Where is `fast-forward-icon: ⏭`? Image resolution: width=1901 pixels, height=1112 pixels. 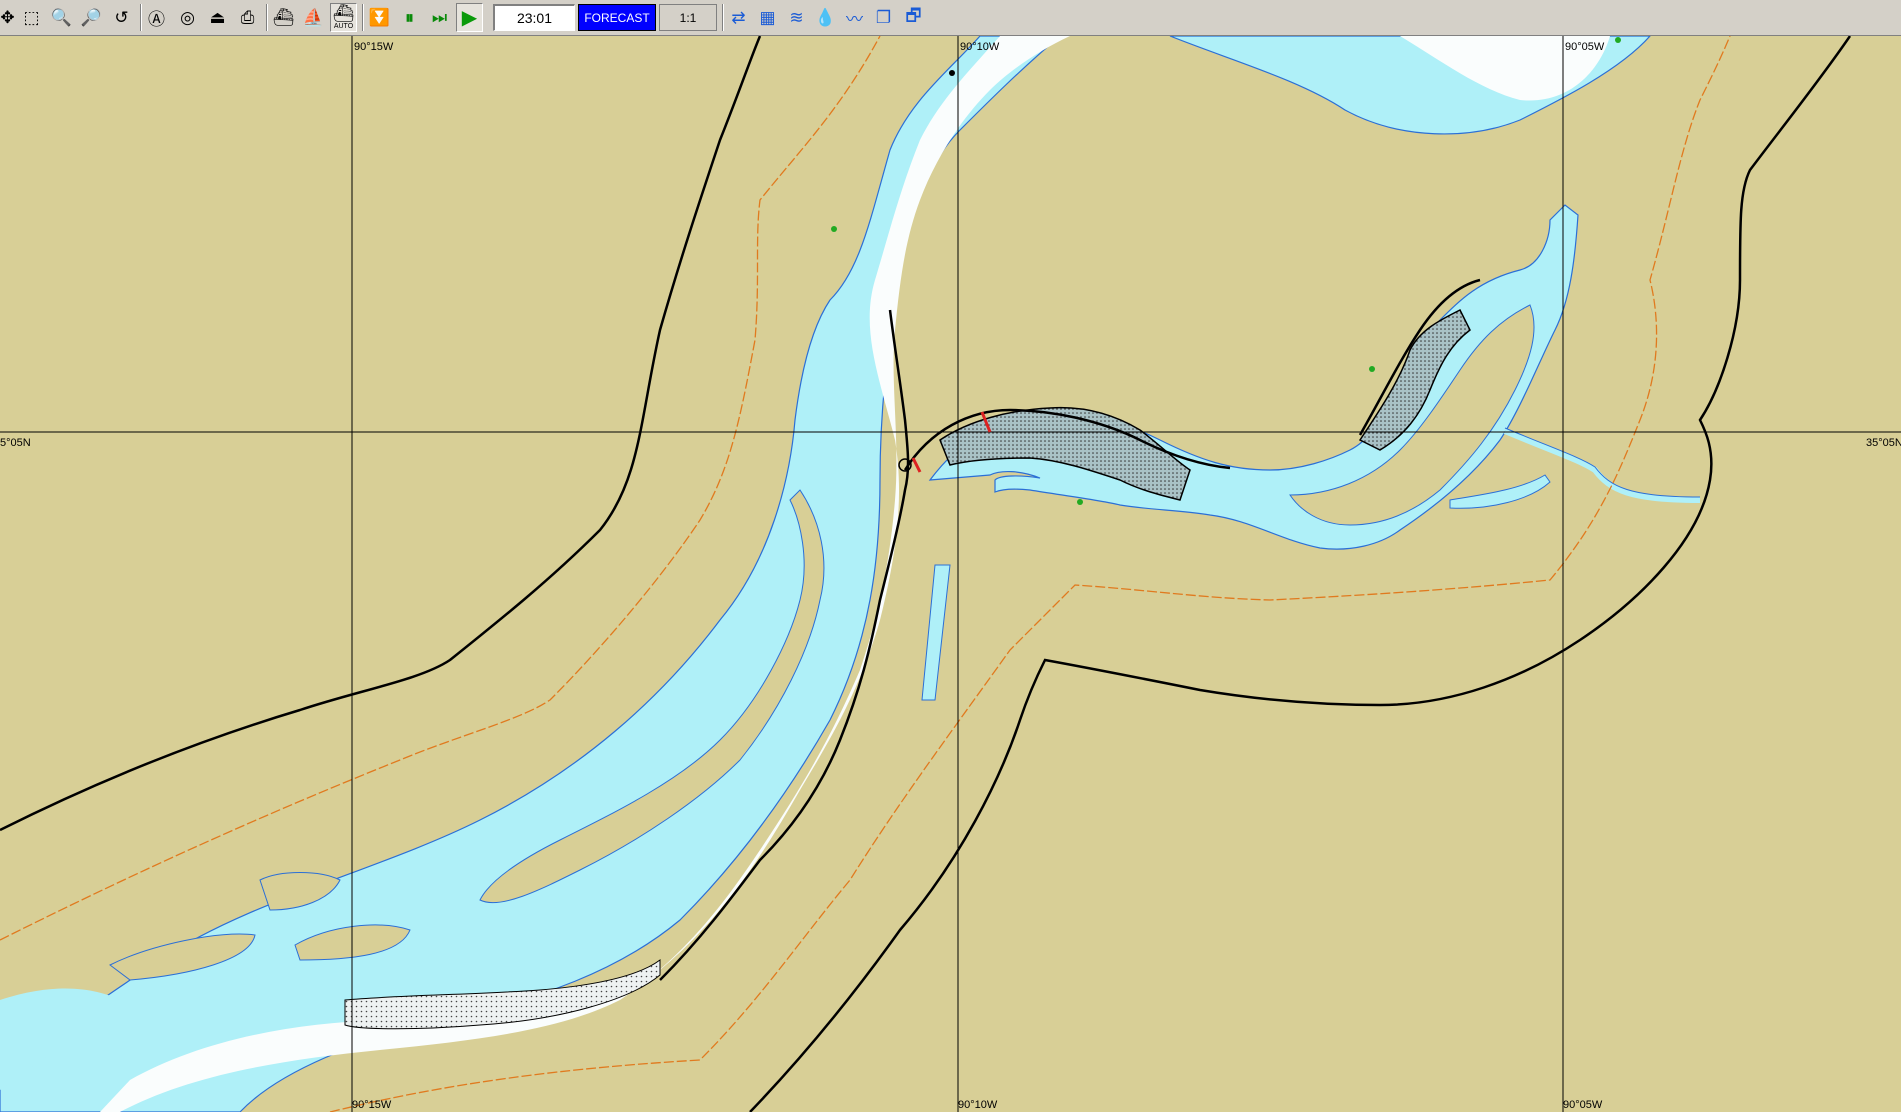
fast-forward-icon: ⏭ is located at coordinates (439, 17).